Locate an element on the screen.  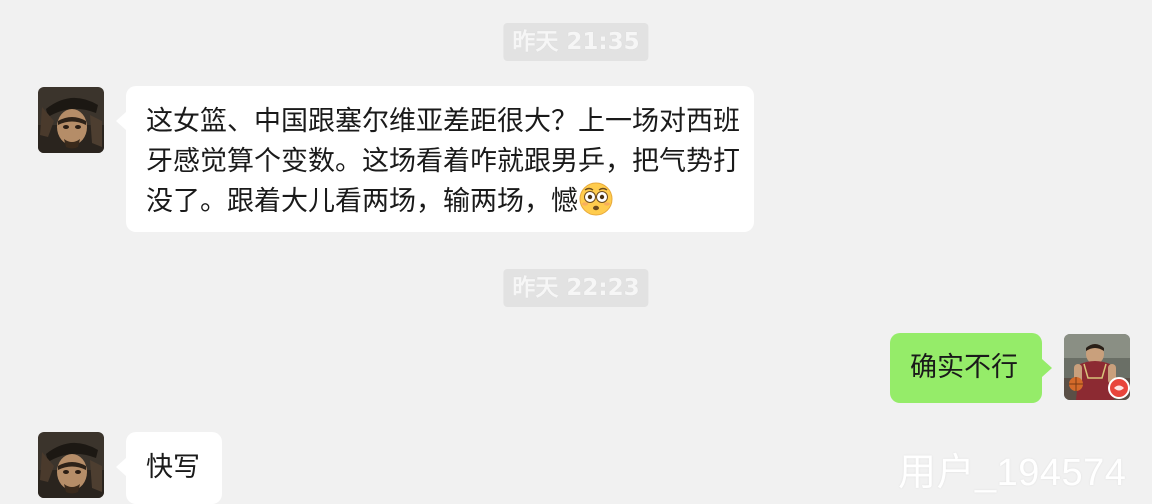
flushed-face-icon is located at coordinates (596, 199).